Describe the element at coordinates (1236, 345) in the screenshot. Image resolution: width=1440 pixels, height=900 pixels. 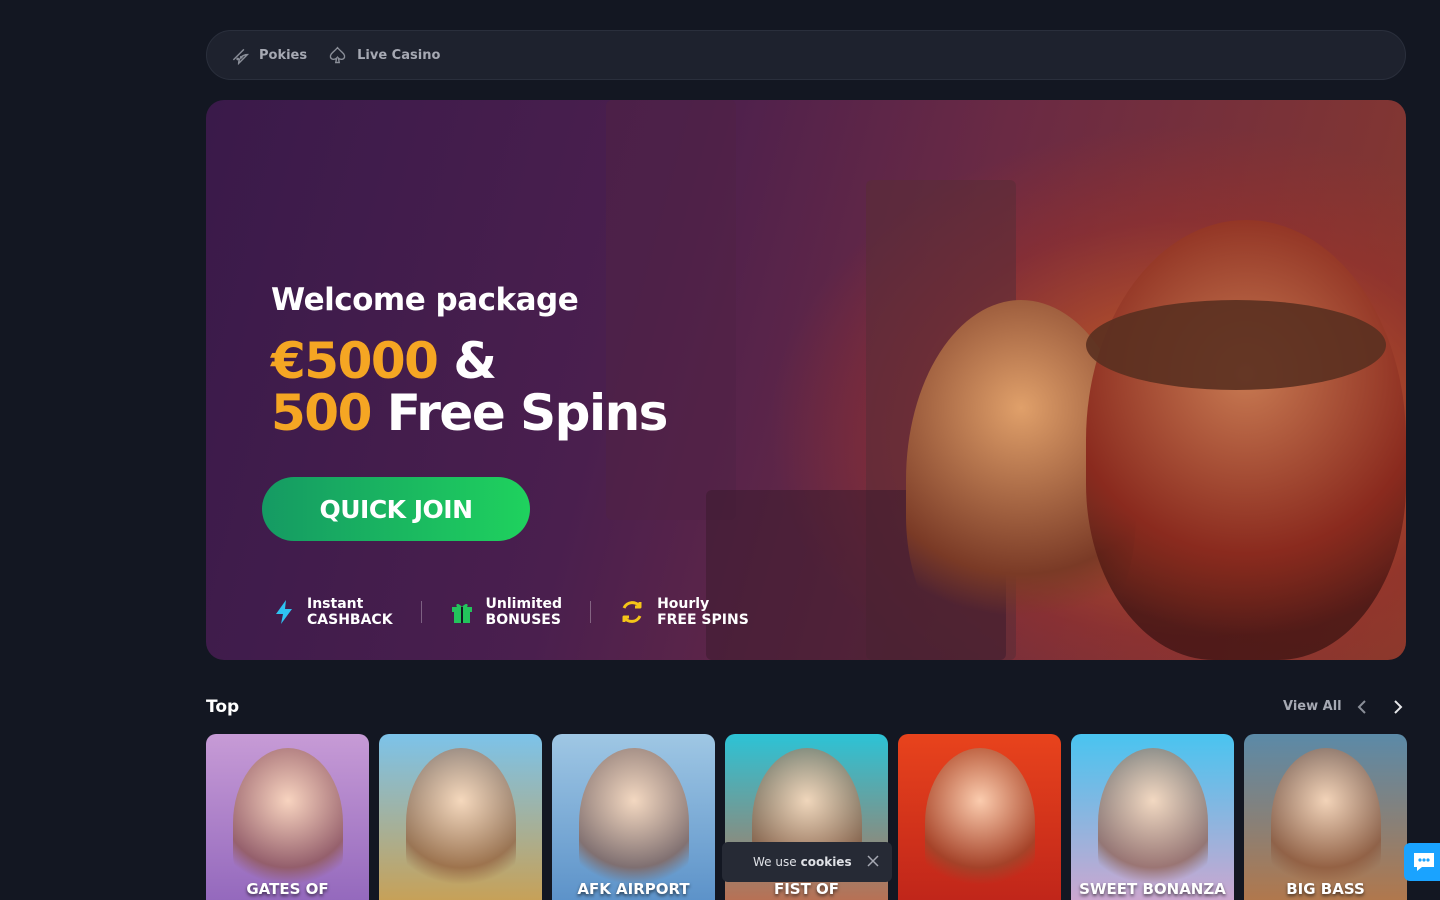
I see `cowboy-hat` at that location.